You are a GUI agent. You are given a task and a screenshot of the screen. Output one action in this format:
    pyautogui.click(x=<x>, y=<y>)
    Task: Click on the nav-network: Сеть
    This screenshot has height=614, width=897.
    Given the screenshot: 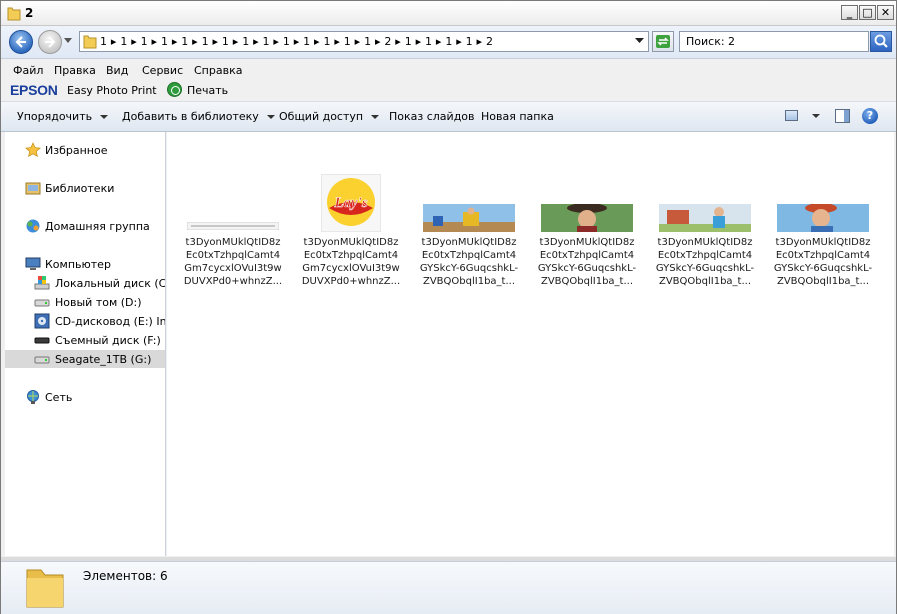 What is the action you would take?
    pyautogui.click(x=85, y=397)
    